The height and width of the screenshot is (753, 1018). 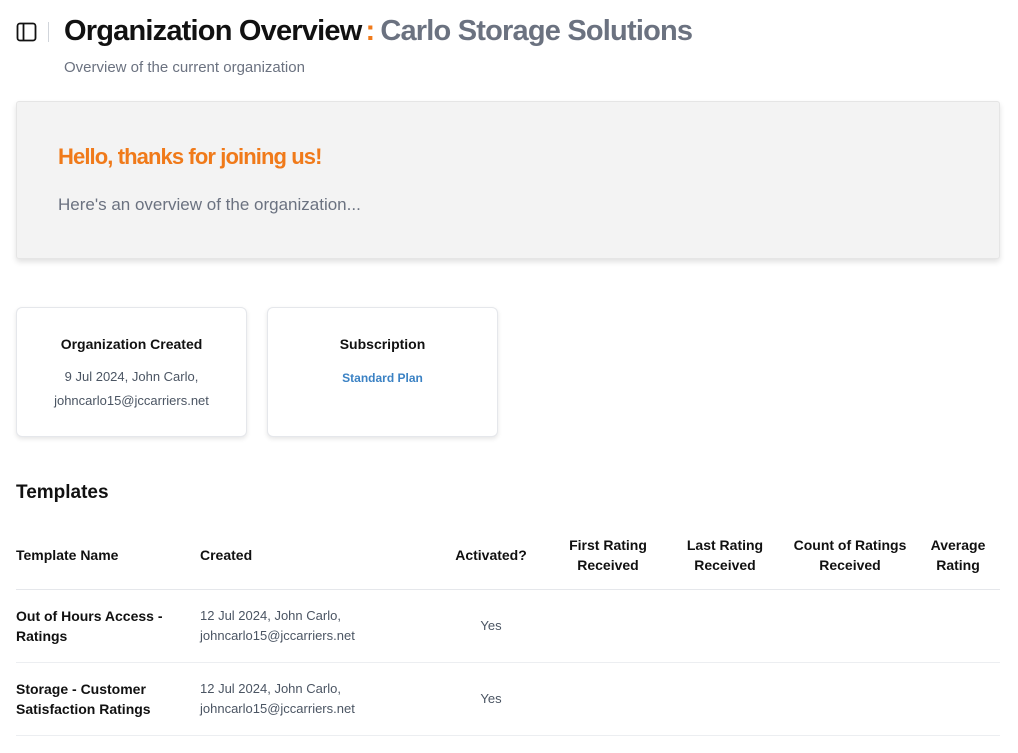 What do you see at coordinates (184, 67) in the screenshot?
I see `page-subtitle: Overview of the current organization` at bounding box center [184, 67].